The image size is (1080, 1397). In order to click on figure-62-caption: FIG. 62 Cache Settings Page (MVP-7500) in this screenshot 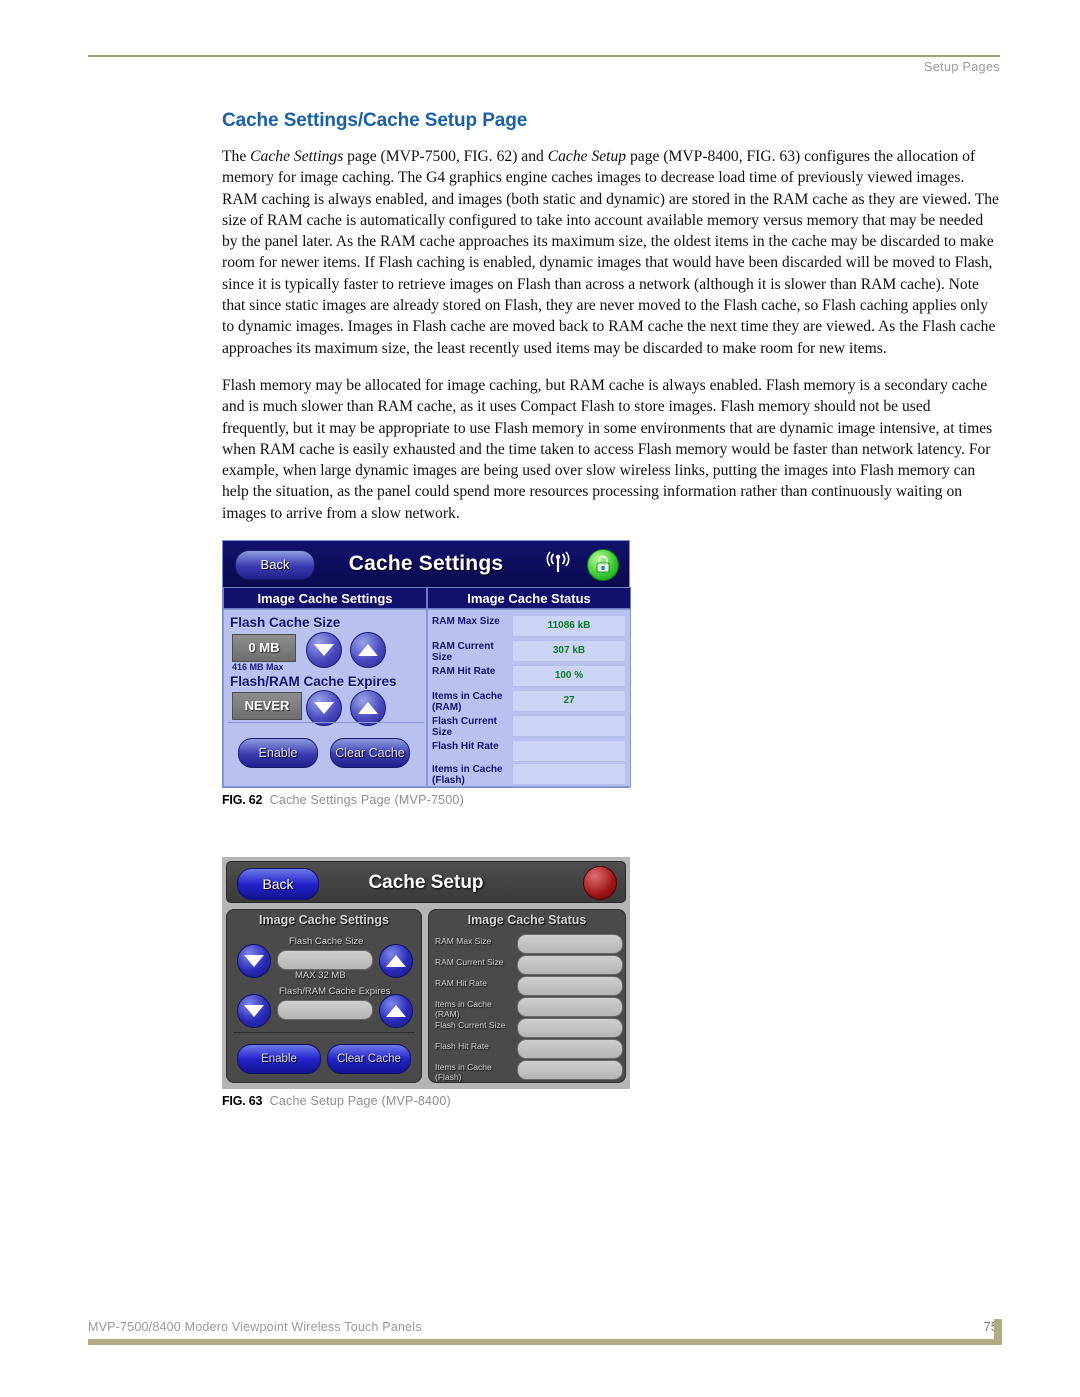, I will do `click(611, 800)`.